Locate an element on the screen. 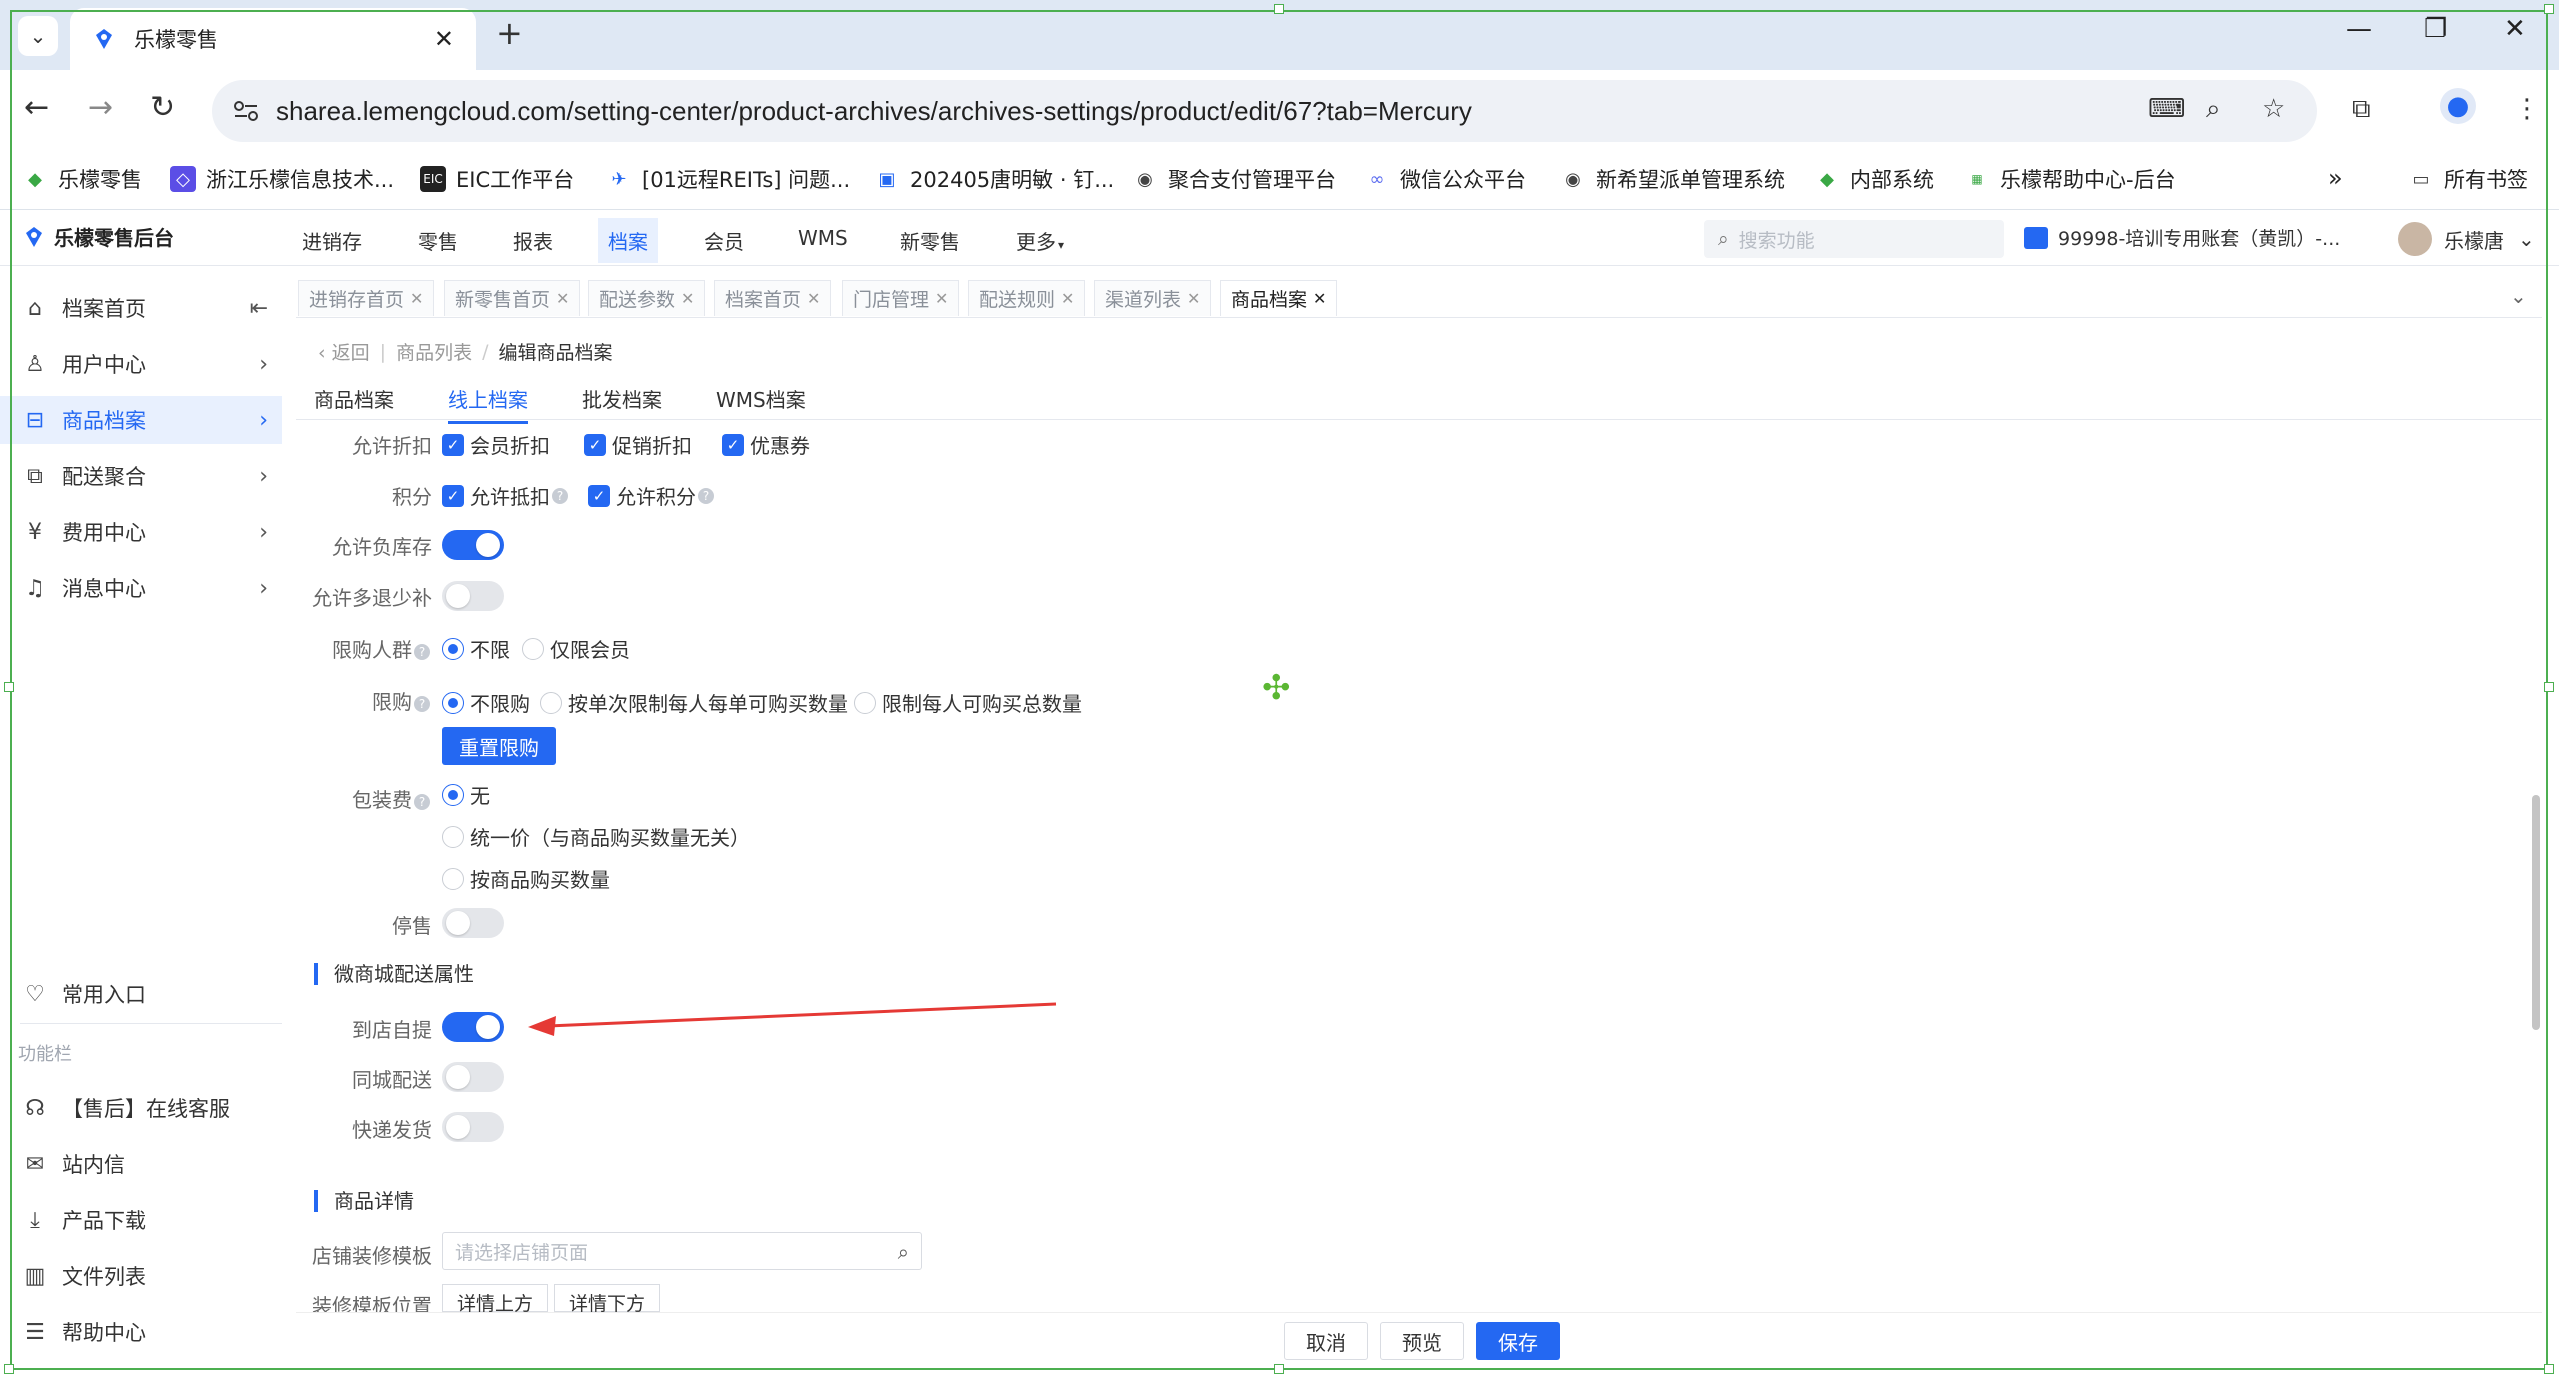 The image size is (2559, 1377). packing-none-radio: 无 is located at coordinates (466, 794).